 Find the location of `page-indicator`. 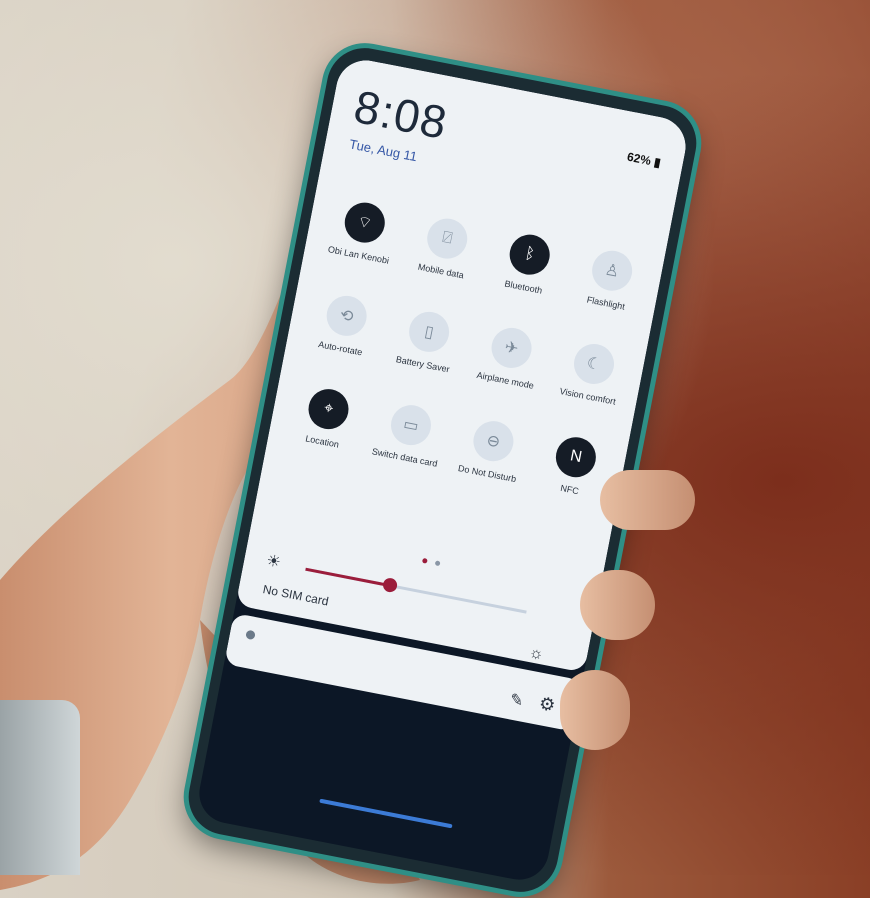

page-indicator is located at coordinates (433, 561).